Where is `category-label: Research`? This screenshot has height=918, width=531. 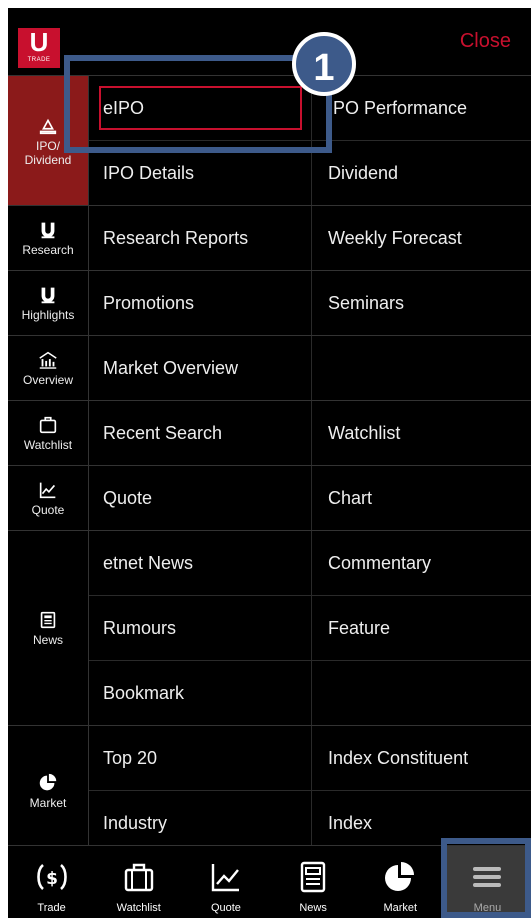
category-label: Research is located at coordinates (48, 250).